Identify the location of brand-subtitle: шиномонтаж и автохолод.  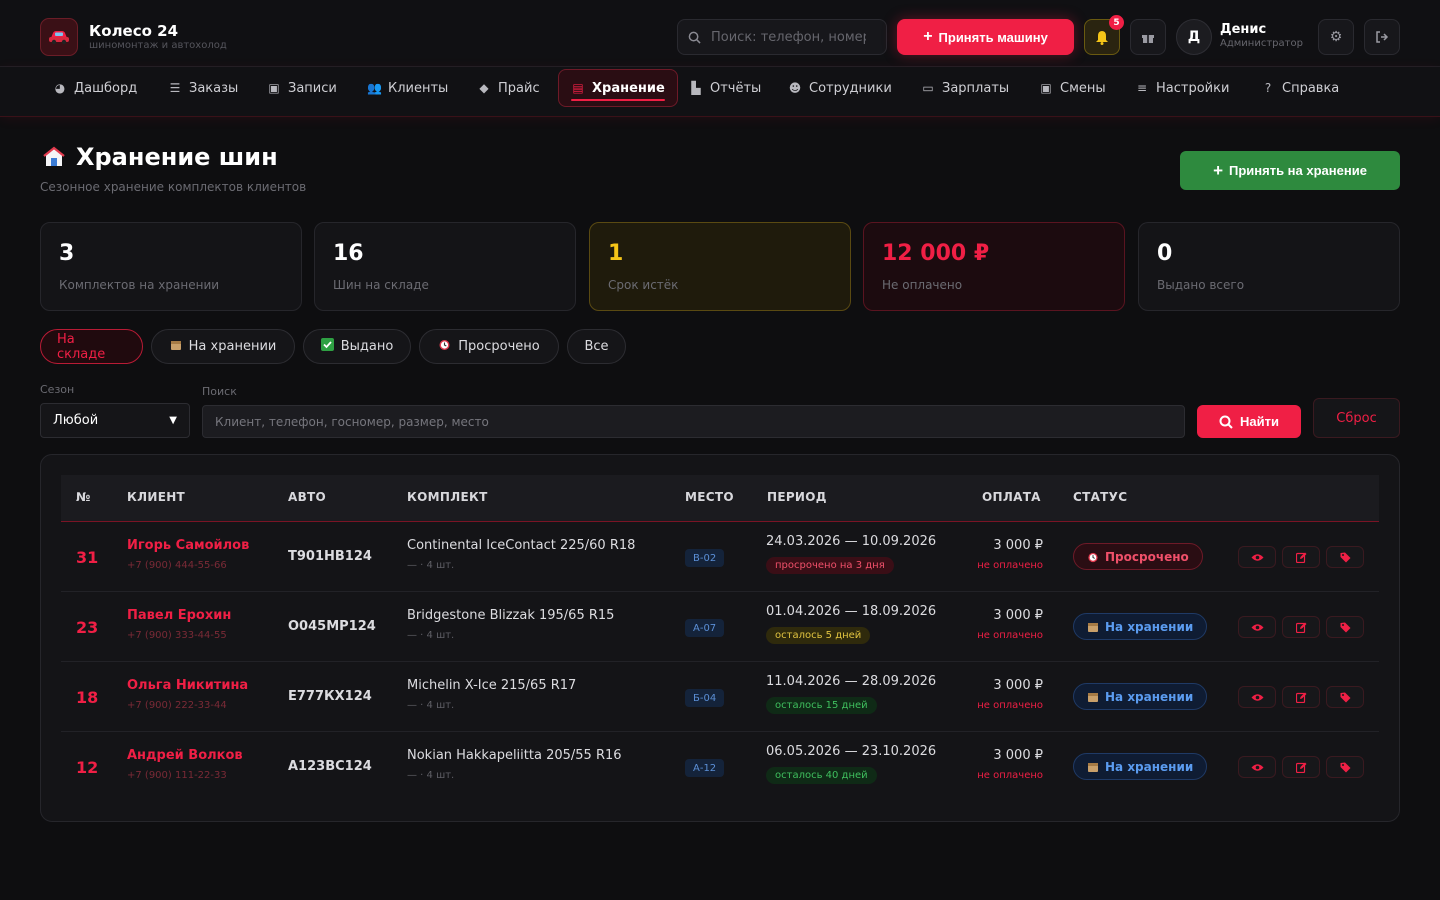
(158, 45).